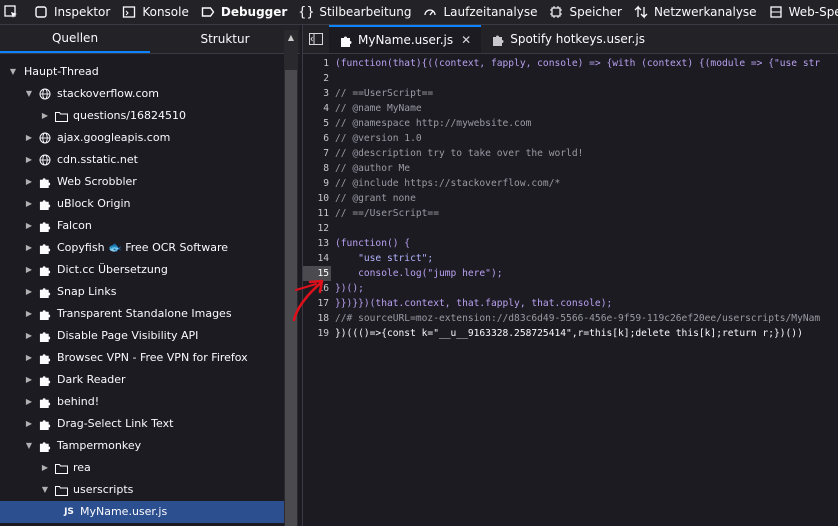 This screenshot has height=526, width=838. Describe the element at coordinates (317, 318) in the screenshot. I see `line-number: 18` at that location.